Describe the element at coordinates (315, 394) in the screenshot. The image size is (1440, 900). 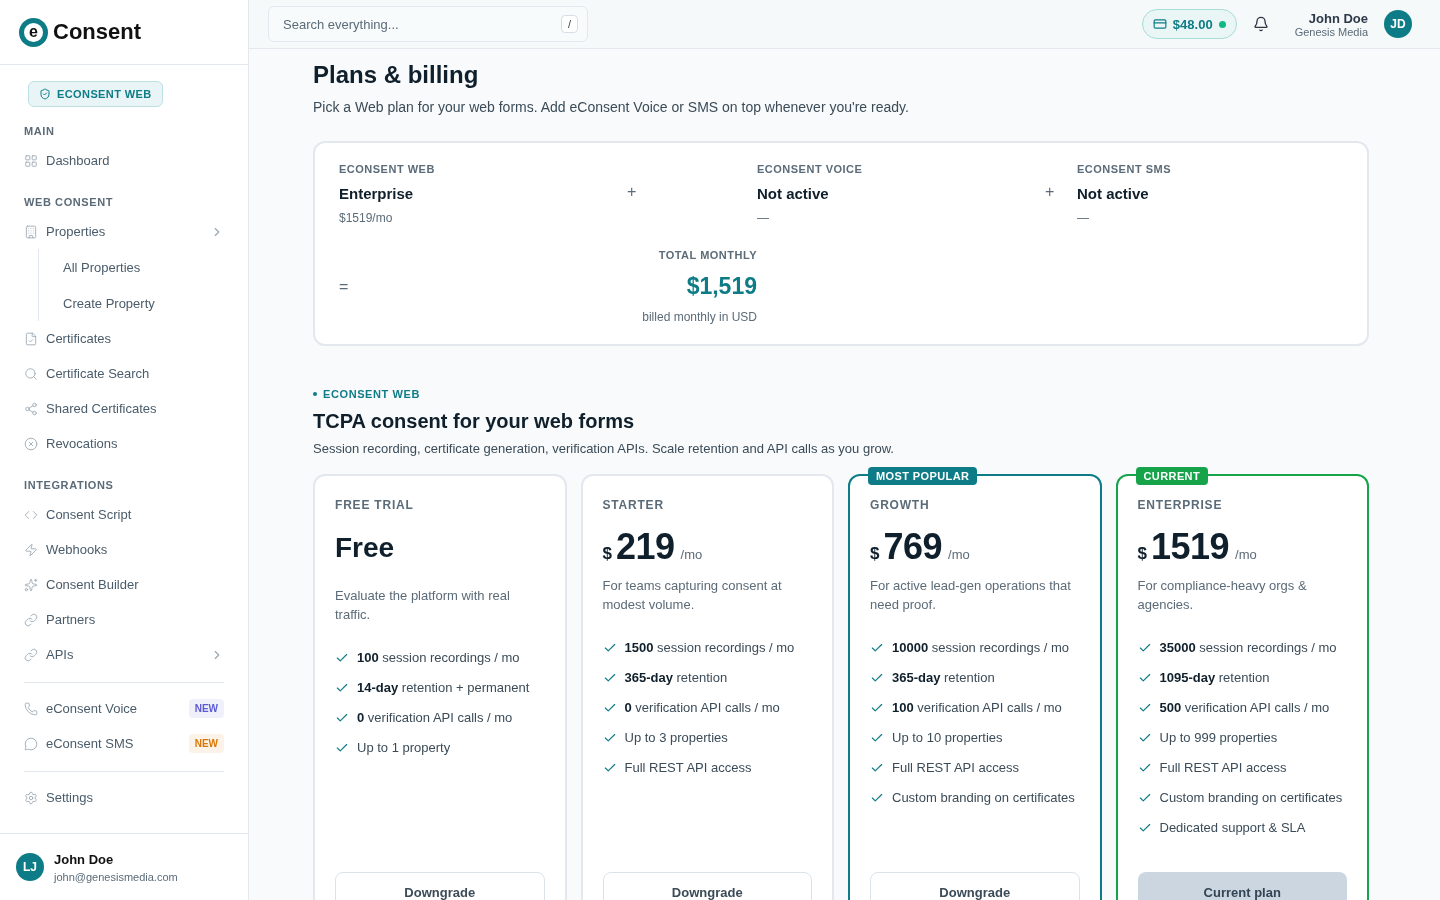
I see `bullet-dot` at that location.